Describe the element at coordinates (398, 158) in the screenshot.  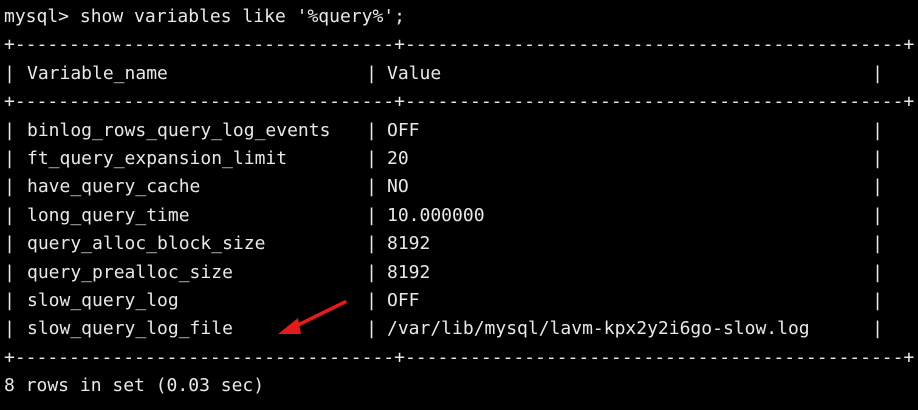
I see `variable-value-cell: 20` at that location.